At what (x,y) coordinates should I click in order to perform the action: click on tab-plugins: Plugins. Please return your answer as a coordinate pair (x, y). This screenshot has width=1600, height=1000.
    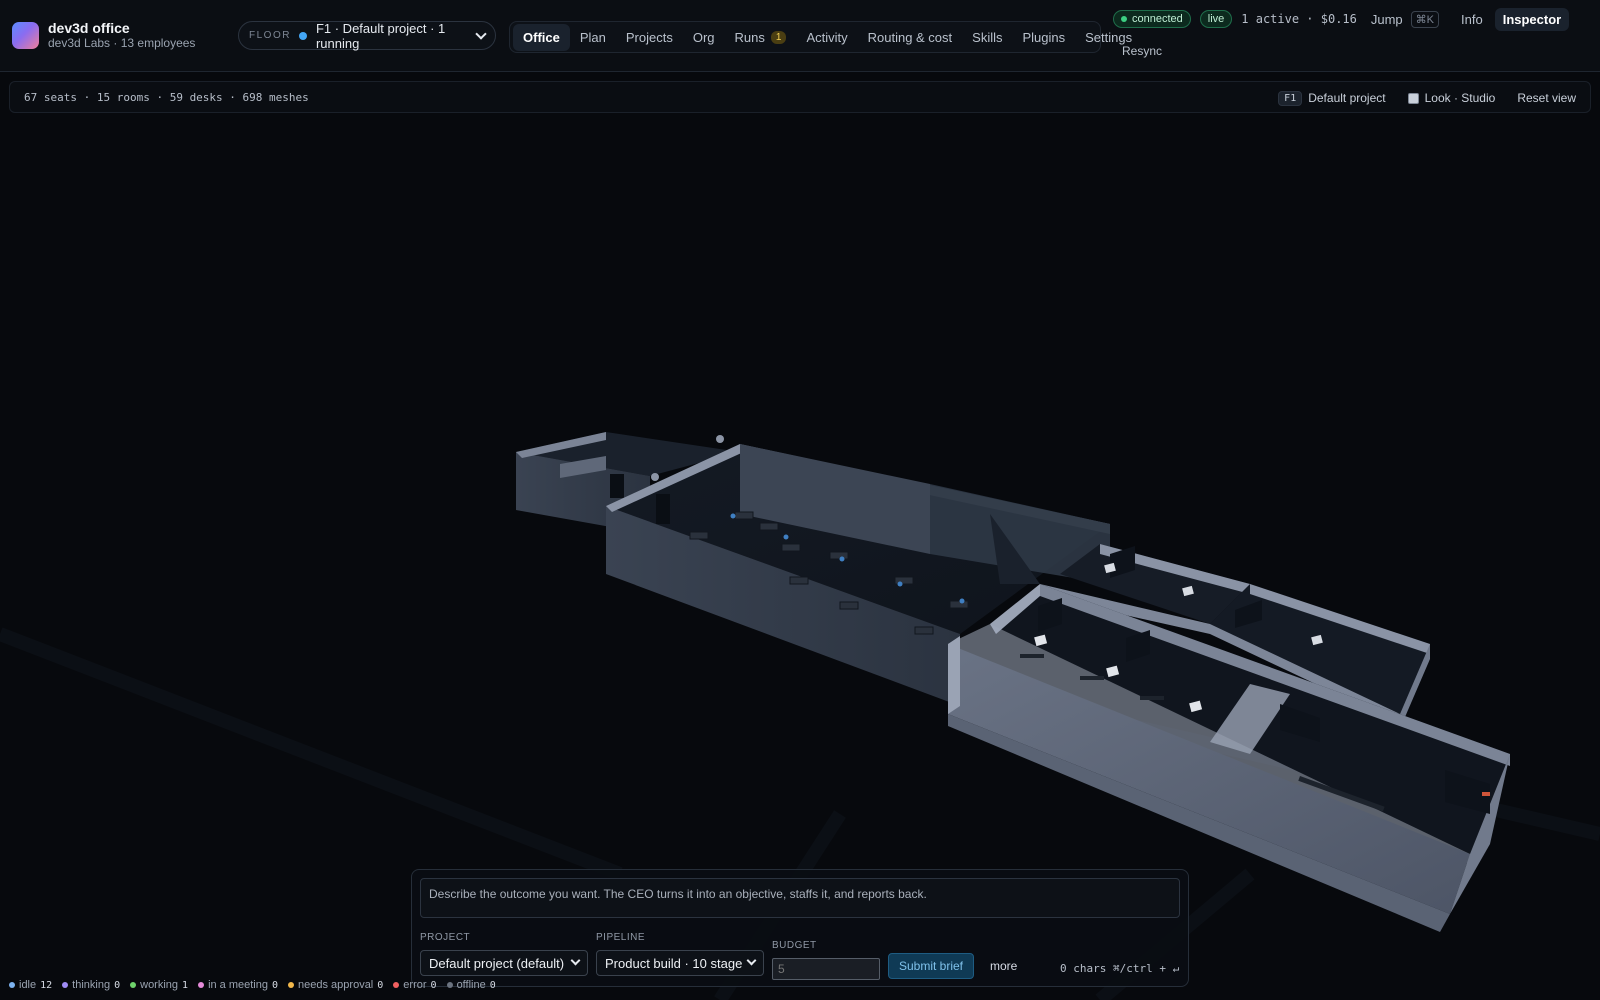
    Looking at the image, I should click on (1044, 37).